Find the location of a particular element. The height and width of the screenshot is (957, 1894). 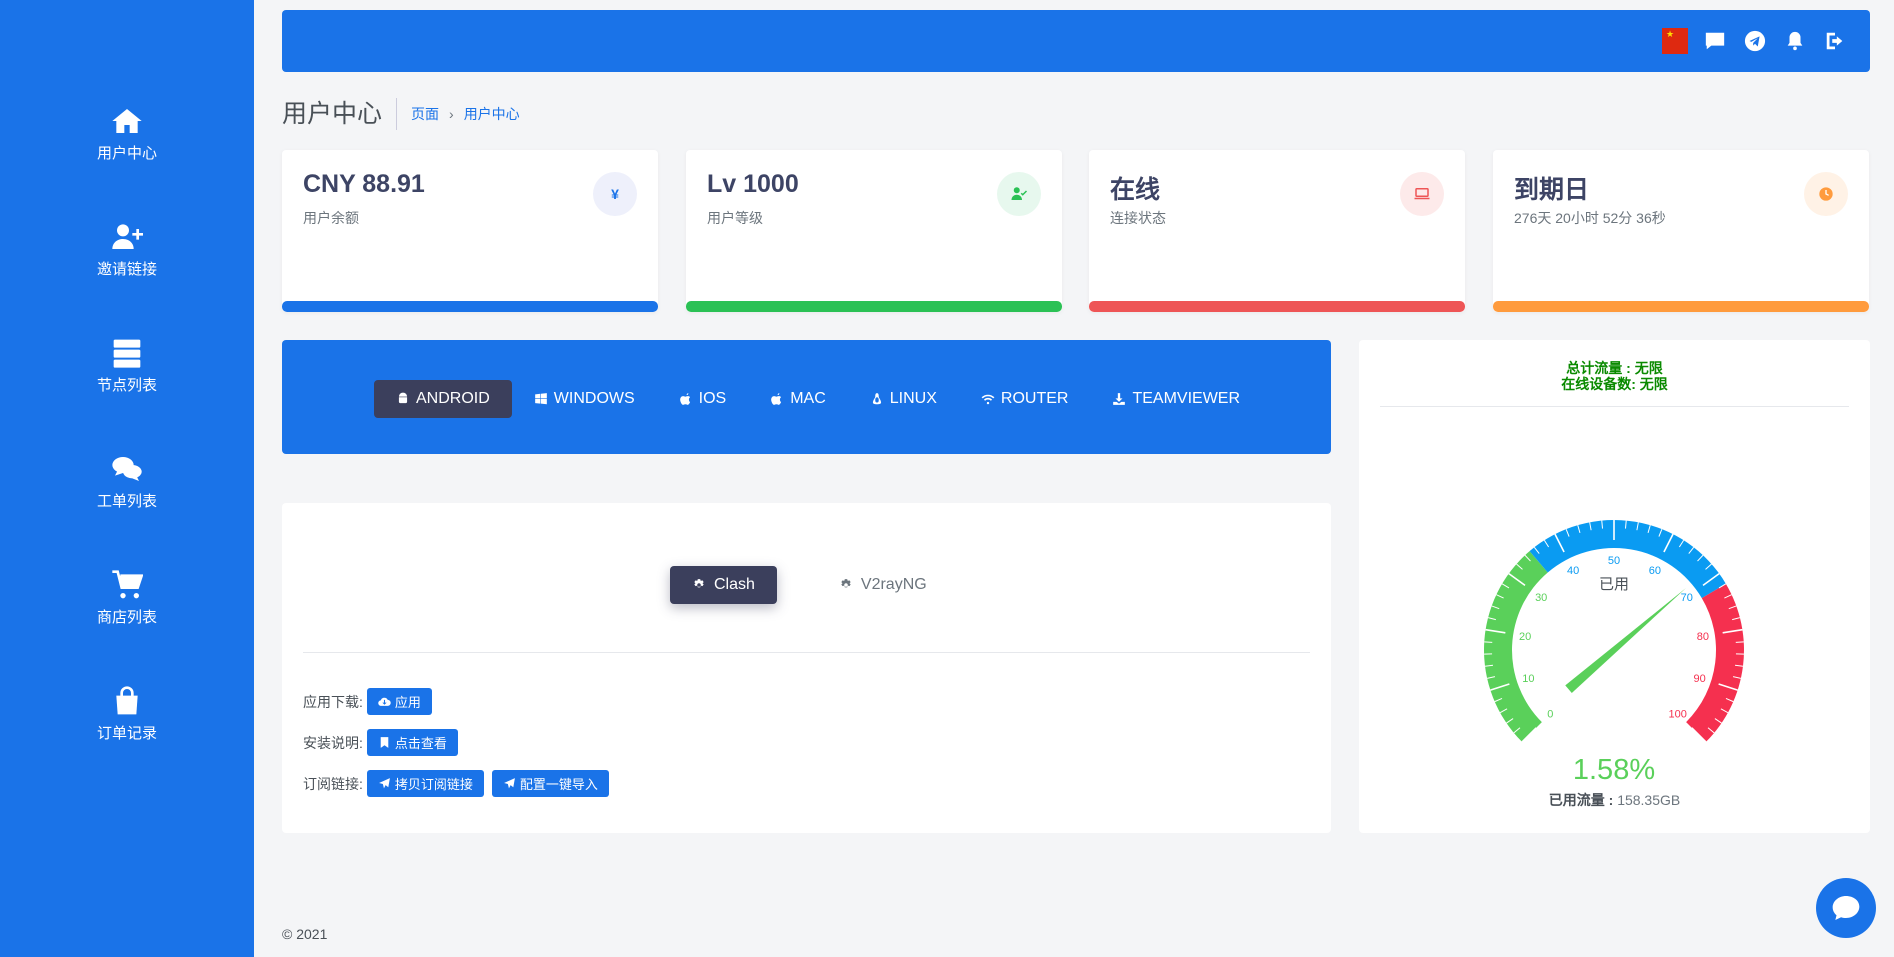

sidebar-item-orders: 订单记录 is located at coordinates (127, 713).